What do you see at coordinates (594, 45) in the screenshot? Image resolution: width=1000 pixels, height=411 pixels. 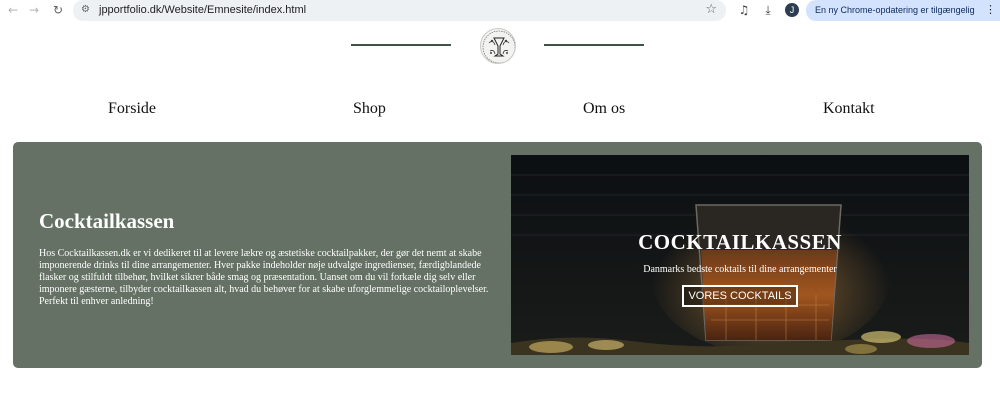 I see `header-divider-right` at bounding box center [594, 45].